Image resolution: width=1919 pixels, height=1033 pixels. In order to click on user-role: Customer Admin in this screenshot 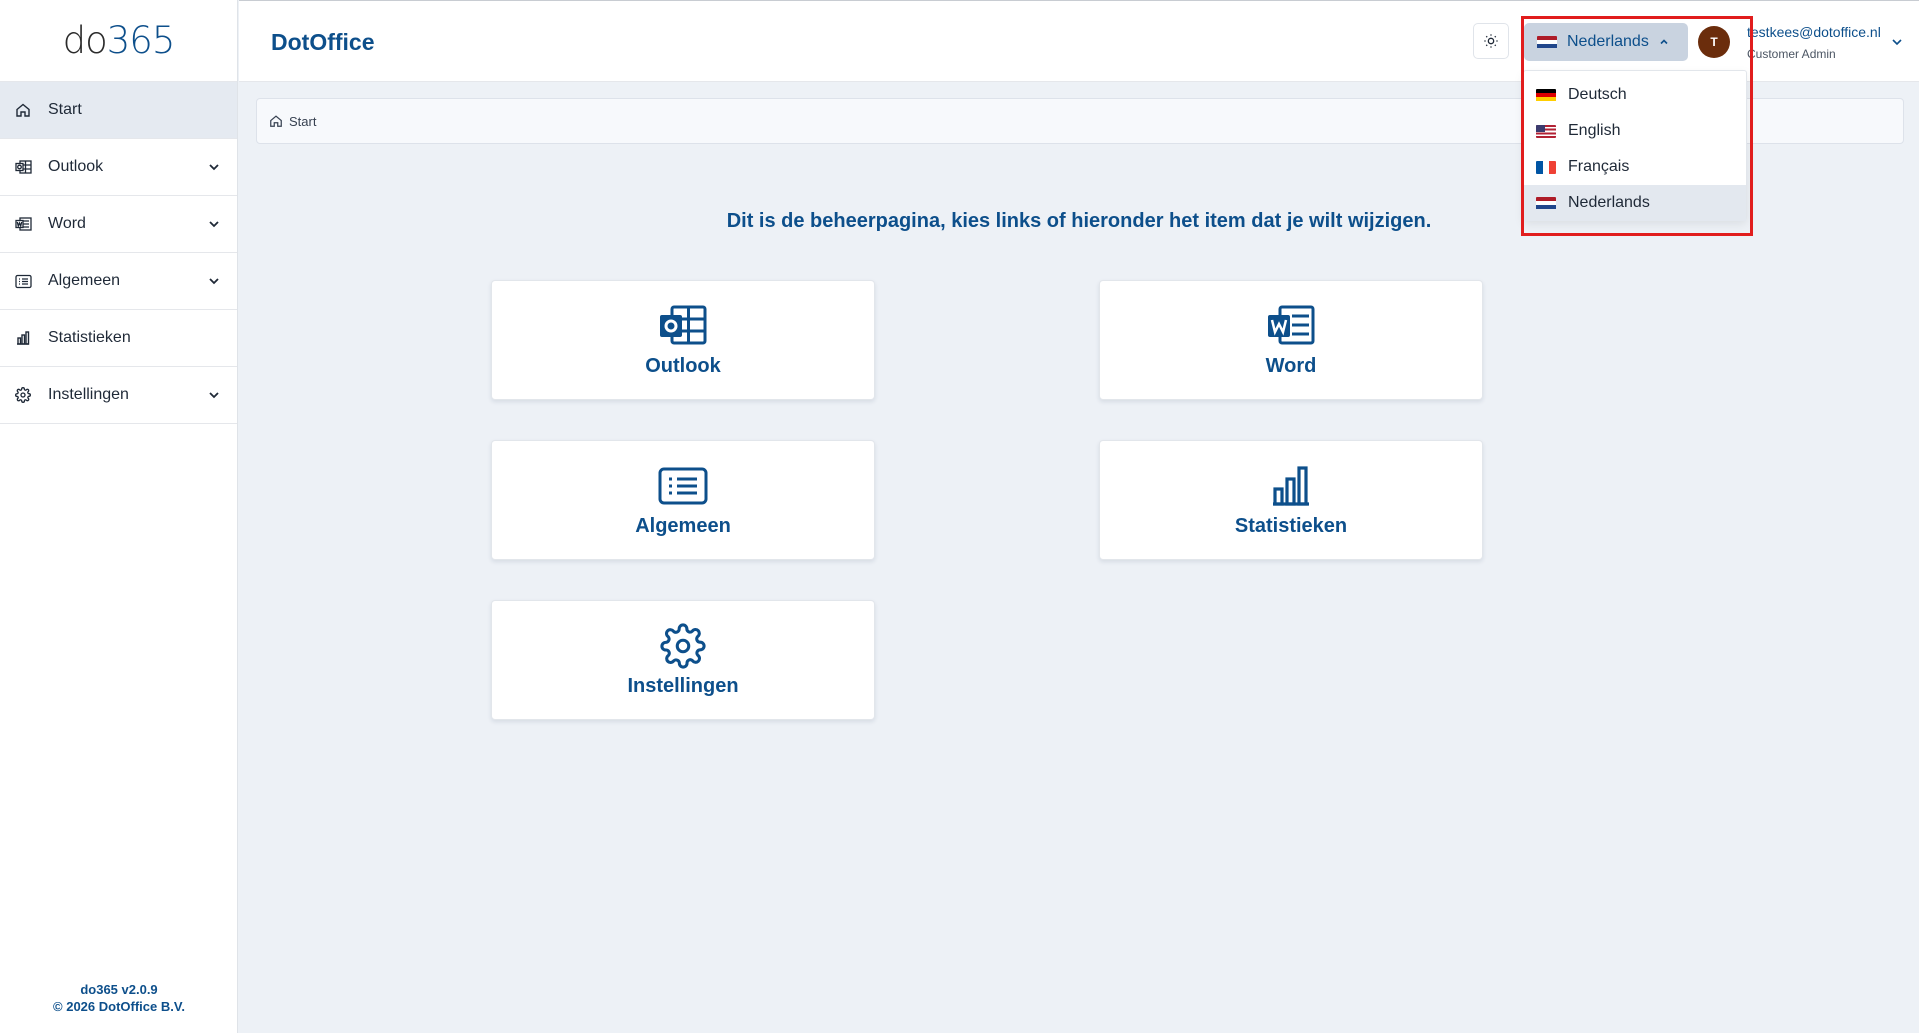, I will do `click(1791, 54)`.